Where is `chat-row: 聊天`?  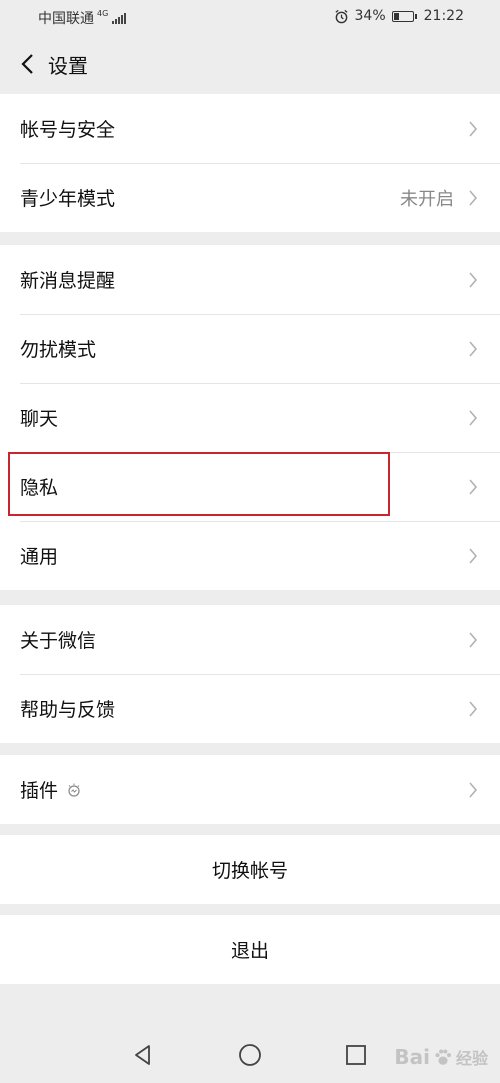
chat-row: 聊天 is located at coordinates (250, 417).